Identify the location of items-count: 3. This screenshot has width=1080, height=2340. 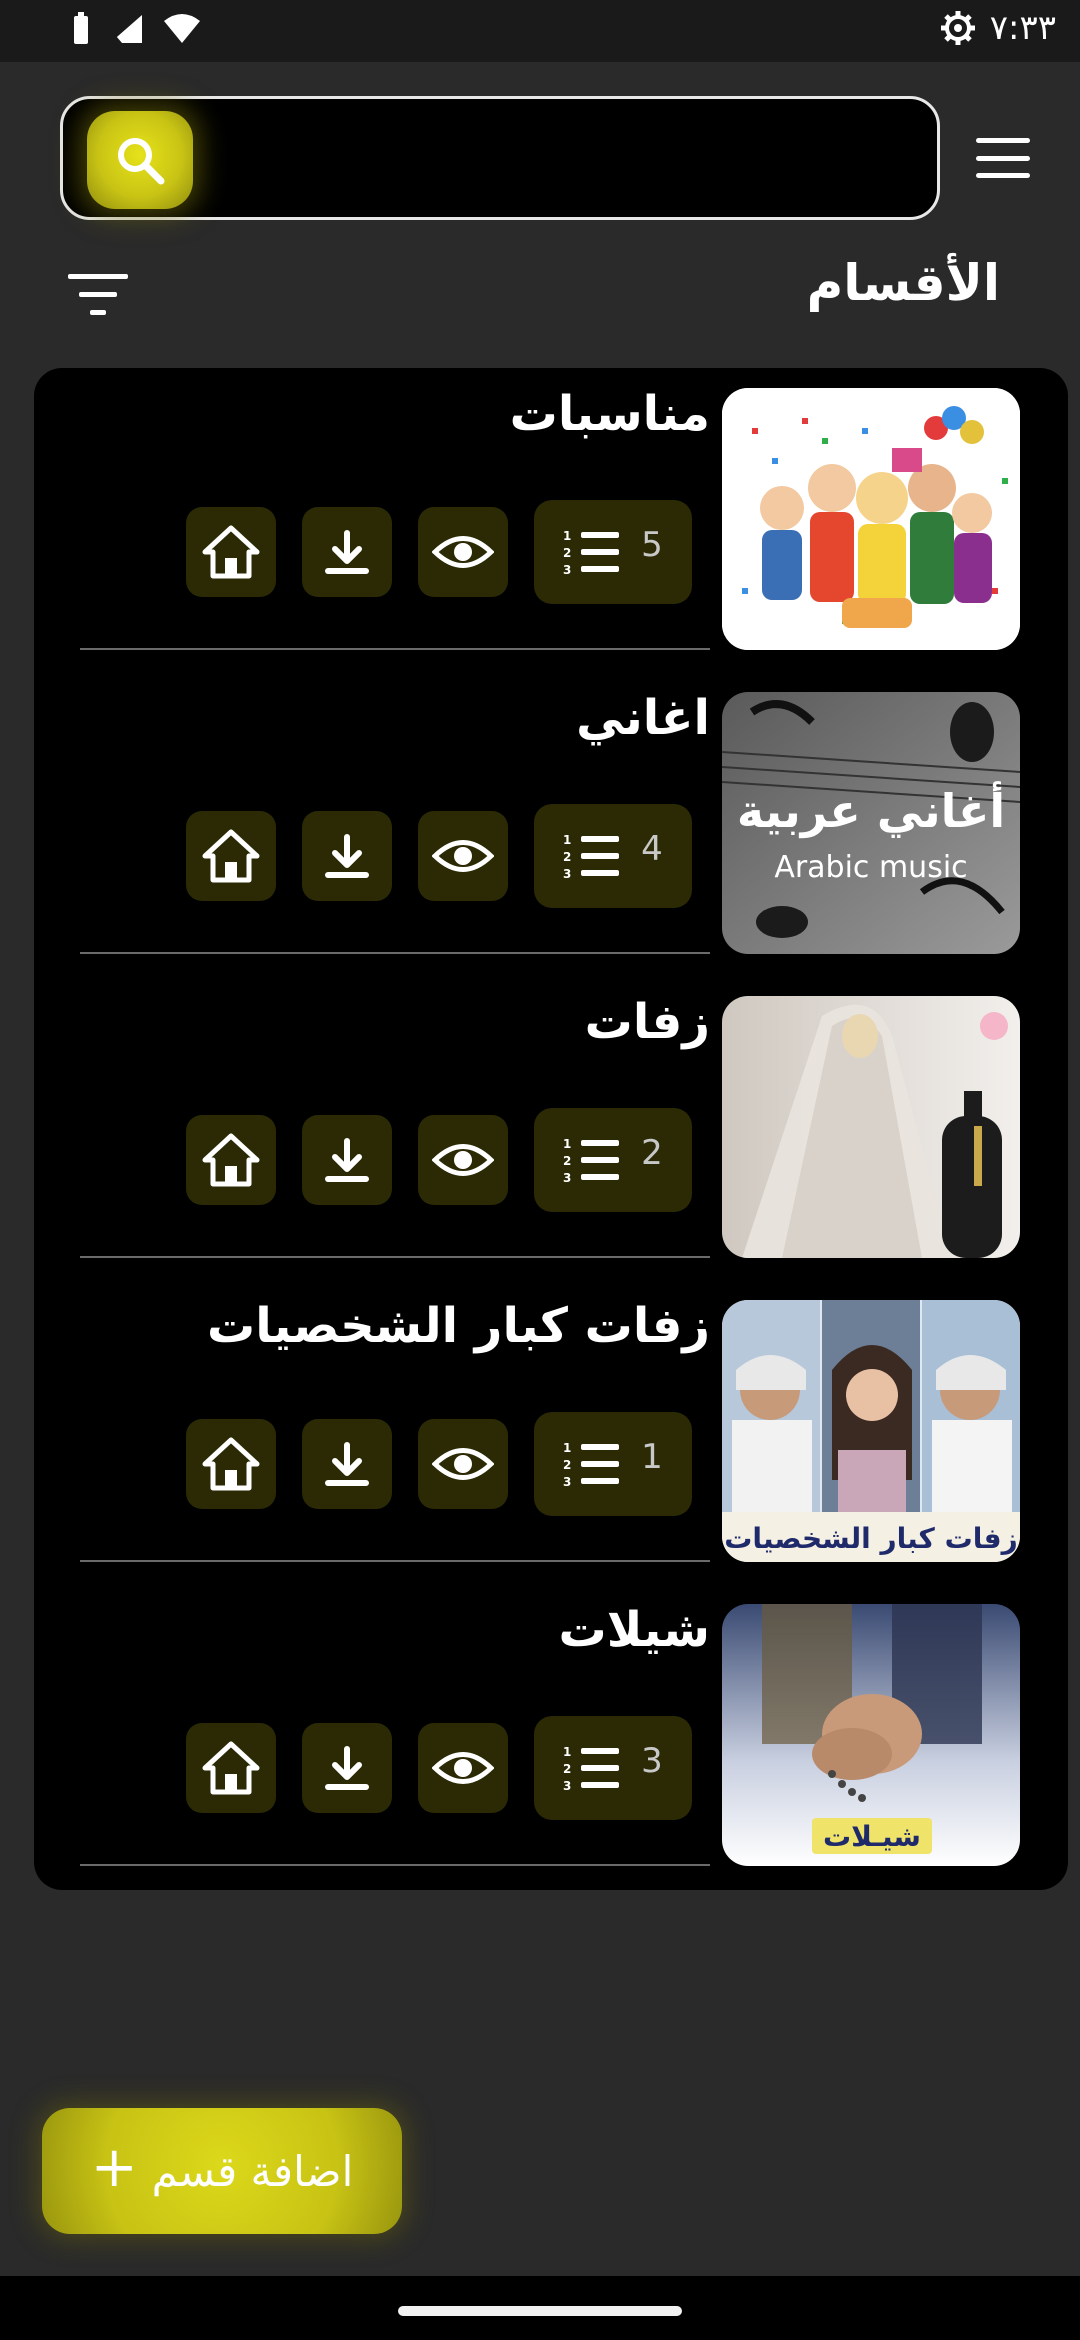
(652, 1761).